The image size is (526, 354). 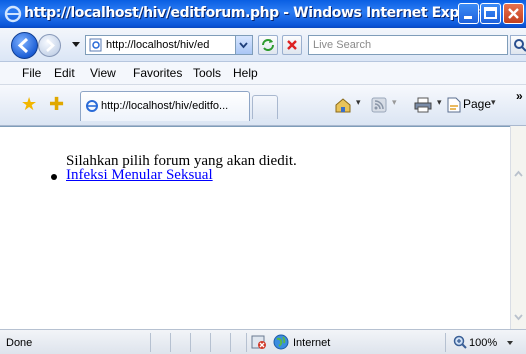 I want to click on menu-bar: File Edit View Favorites Tools Help, so click(x=263, y=73).